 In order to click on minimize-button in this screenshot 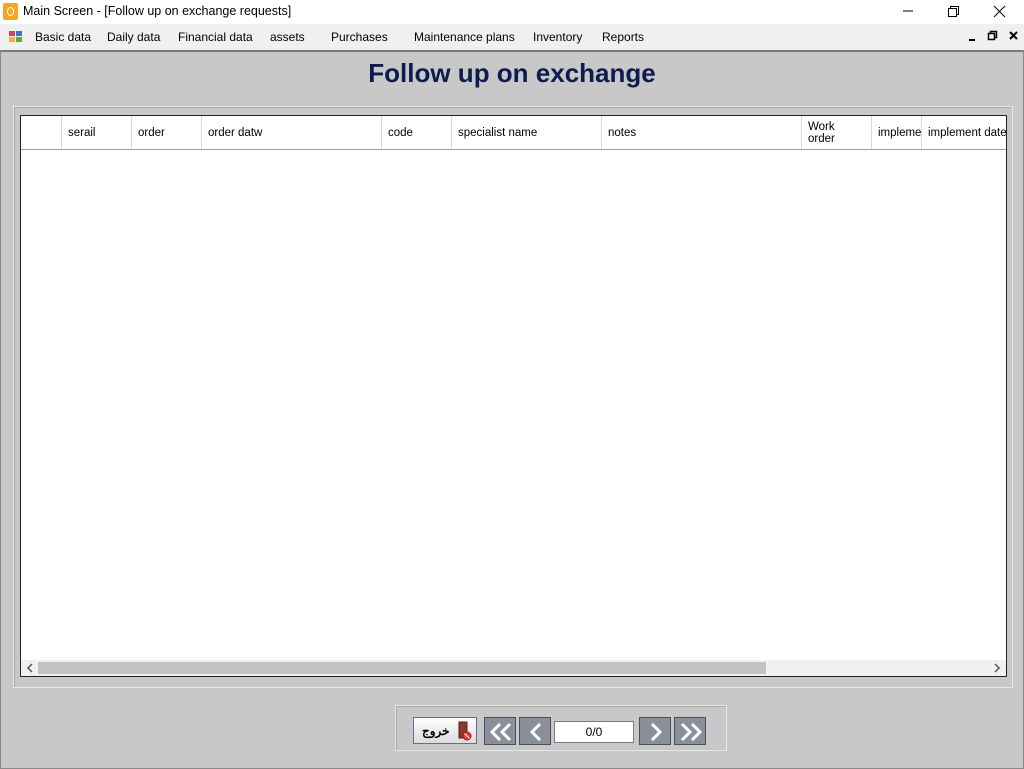, I will do `click(908, 12)`.